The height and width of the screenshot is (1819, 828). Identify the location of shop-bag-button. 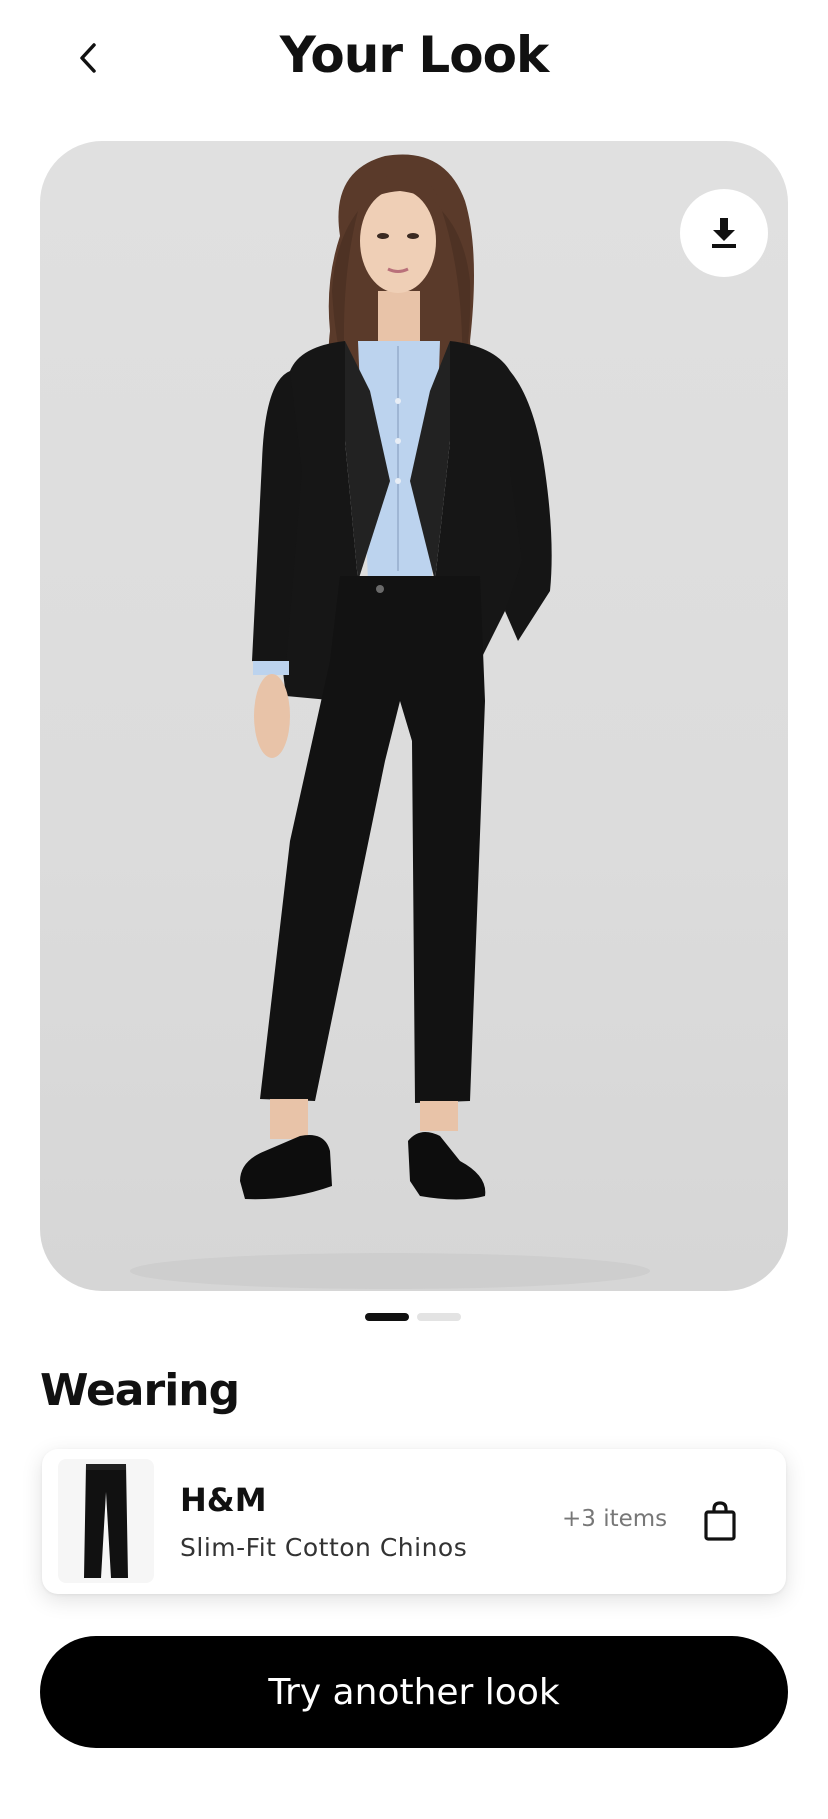
(720, 1521).